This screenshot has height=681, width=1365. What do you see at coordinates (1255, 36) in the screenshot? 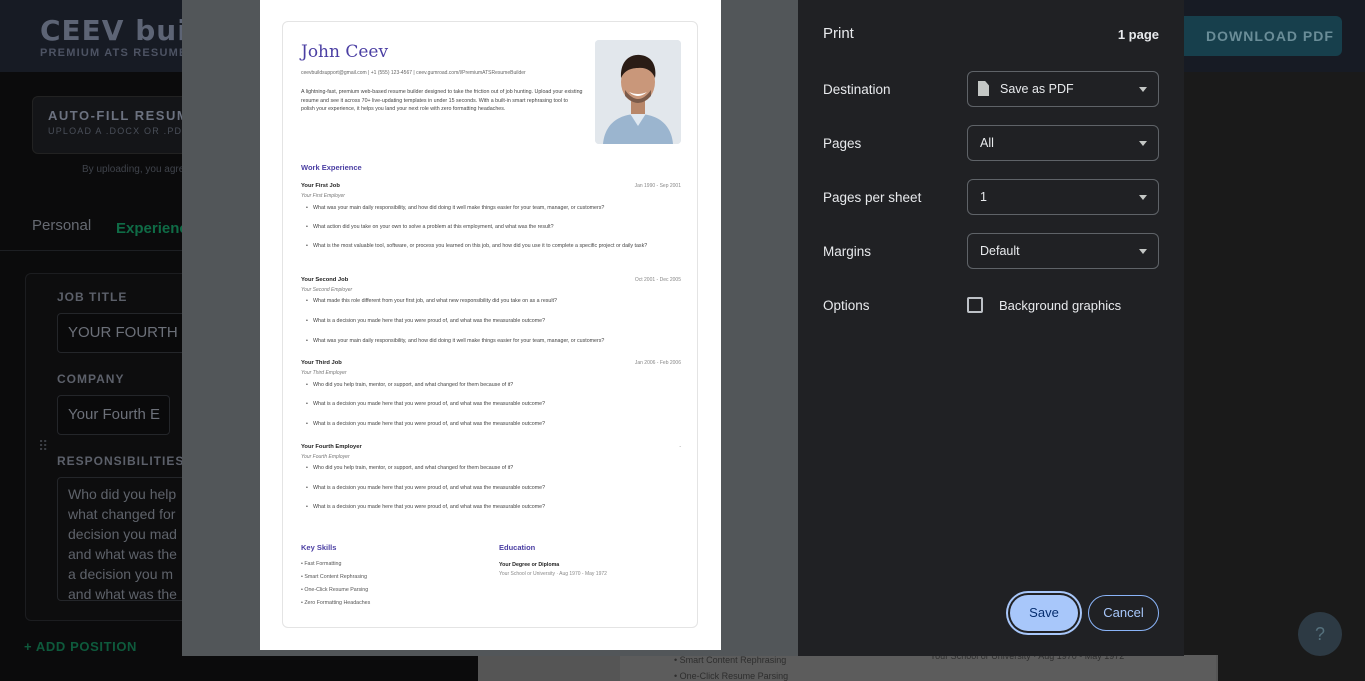
I see `download-pdf-button: DOWNLOAD PDF` at bounding box center [1255, 36].